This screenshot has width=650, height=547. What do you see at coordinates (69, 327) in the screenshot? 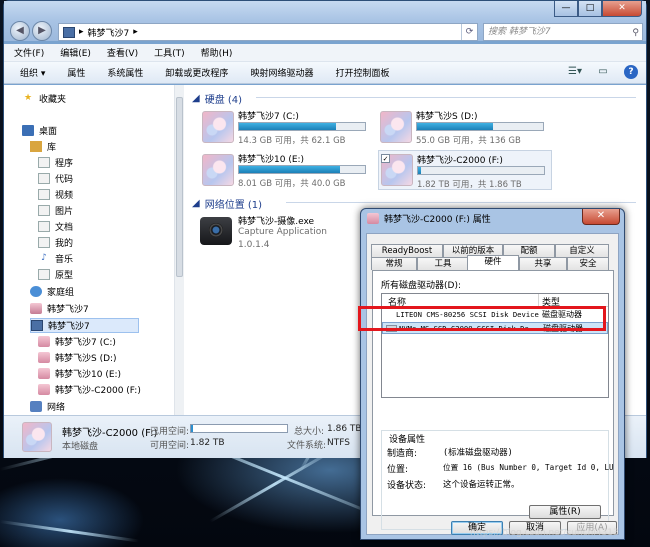
I see `nav-label: 韩梦飞沙7` at bounding box center [69, 327].